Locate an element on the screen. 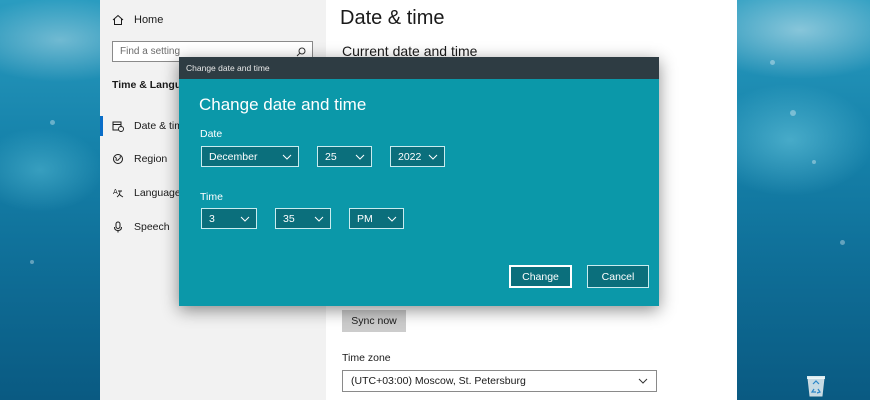  month-value: December is located at coordinates (233, 156).